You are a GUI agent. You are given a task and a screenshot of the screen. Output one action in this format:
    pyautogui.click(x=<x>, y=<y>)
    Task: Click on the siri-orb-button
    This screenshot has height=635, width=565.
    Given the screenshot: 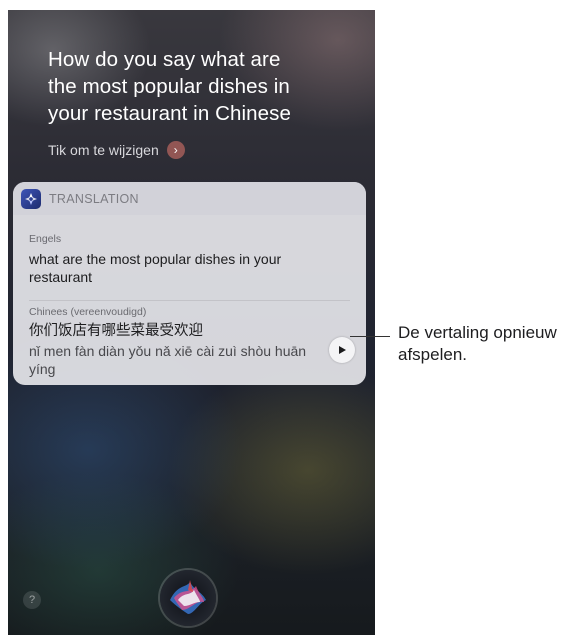 What is the action you would take?
    pyautogui.click(x=188, y=598)
    